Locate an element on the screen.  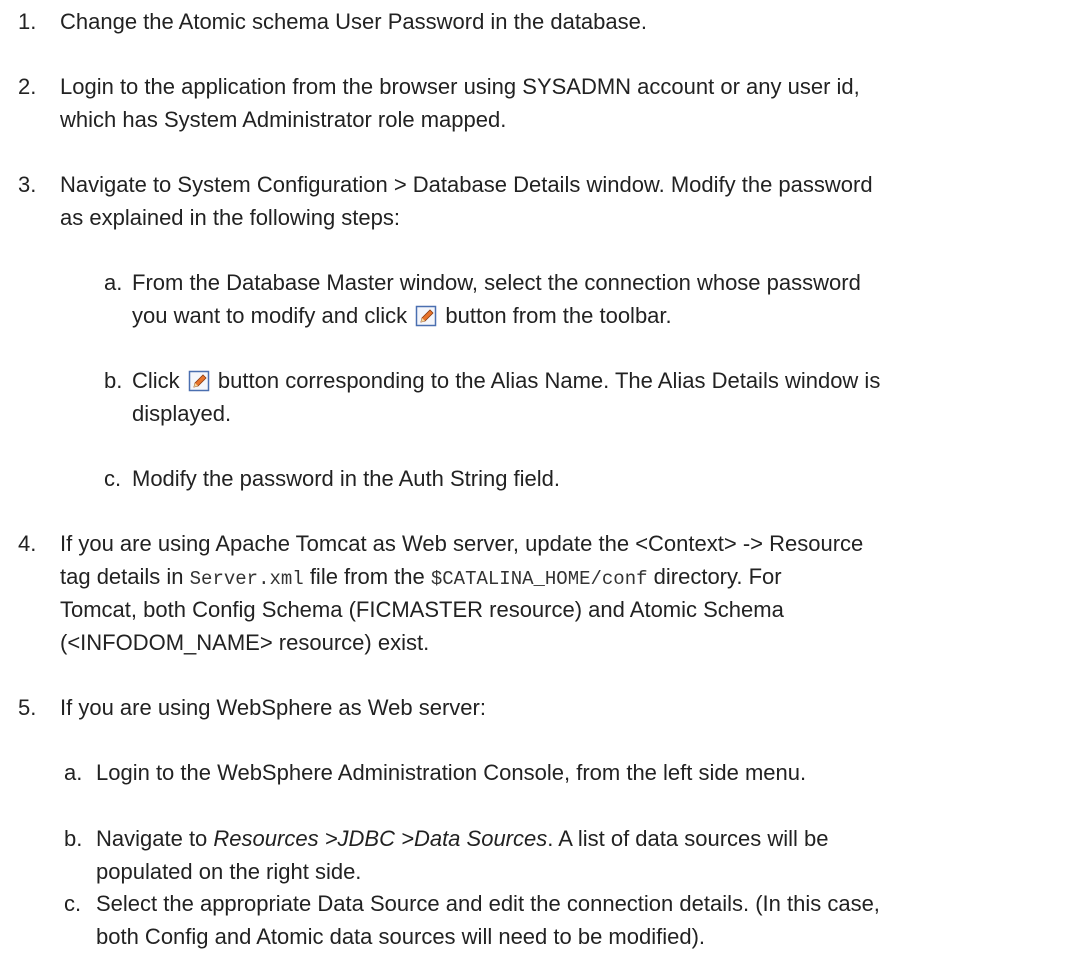
substep-text: button from the toolbar. is located at coordinates (558, 315).